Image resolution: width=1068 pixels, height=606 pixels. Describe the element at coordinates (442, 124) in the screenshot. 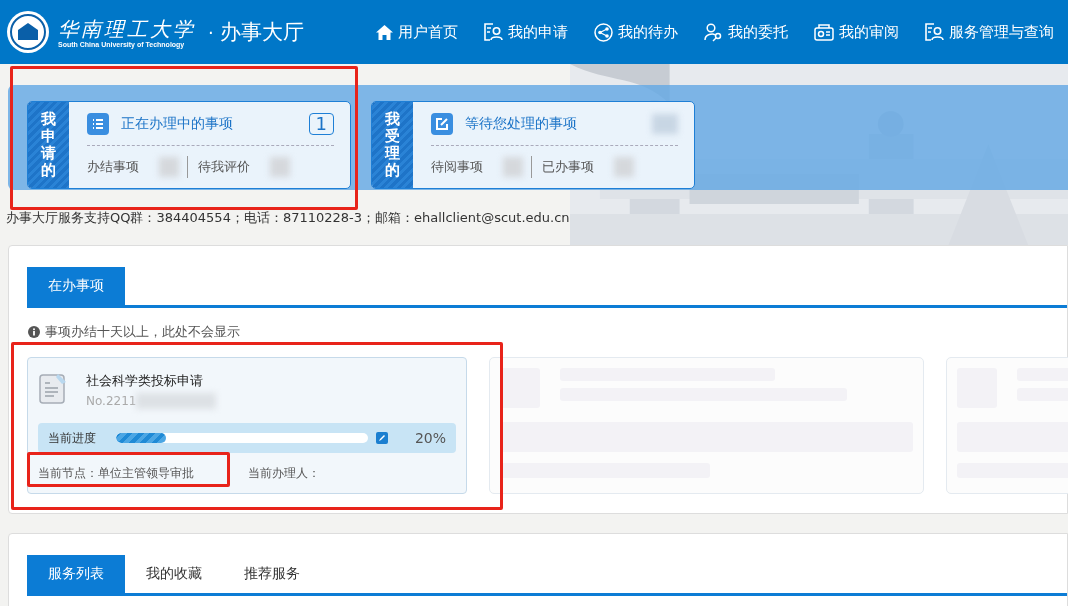

I see `edit-icon` at that location.